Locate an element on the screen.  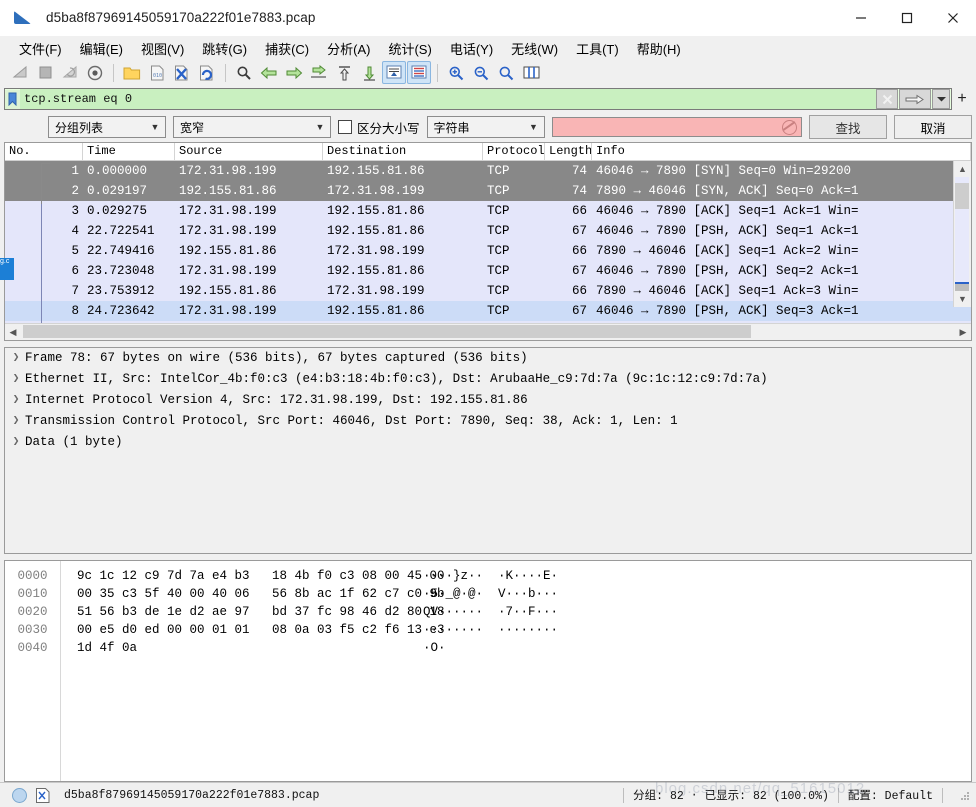
go-forward-icon is located at coordinates (294, 72).